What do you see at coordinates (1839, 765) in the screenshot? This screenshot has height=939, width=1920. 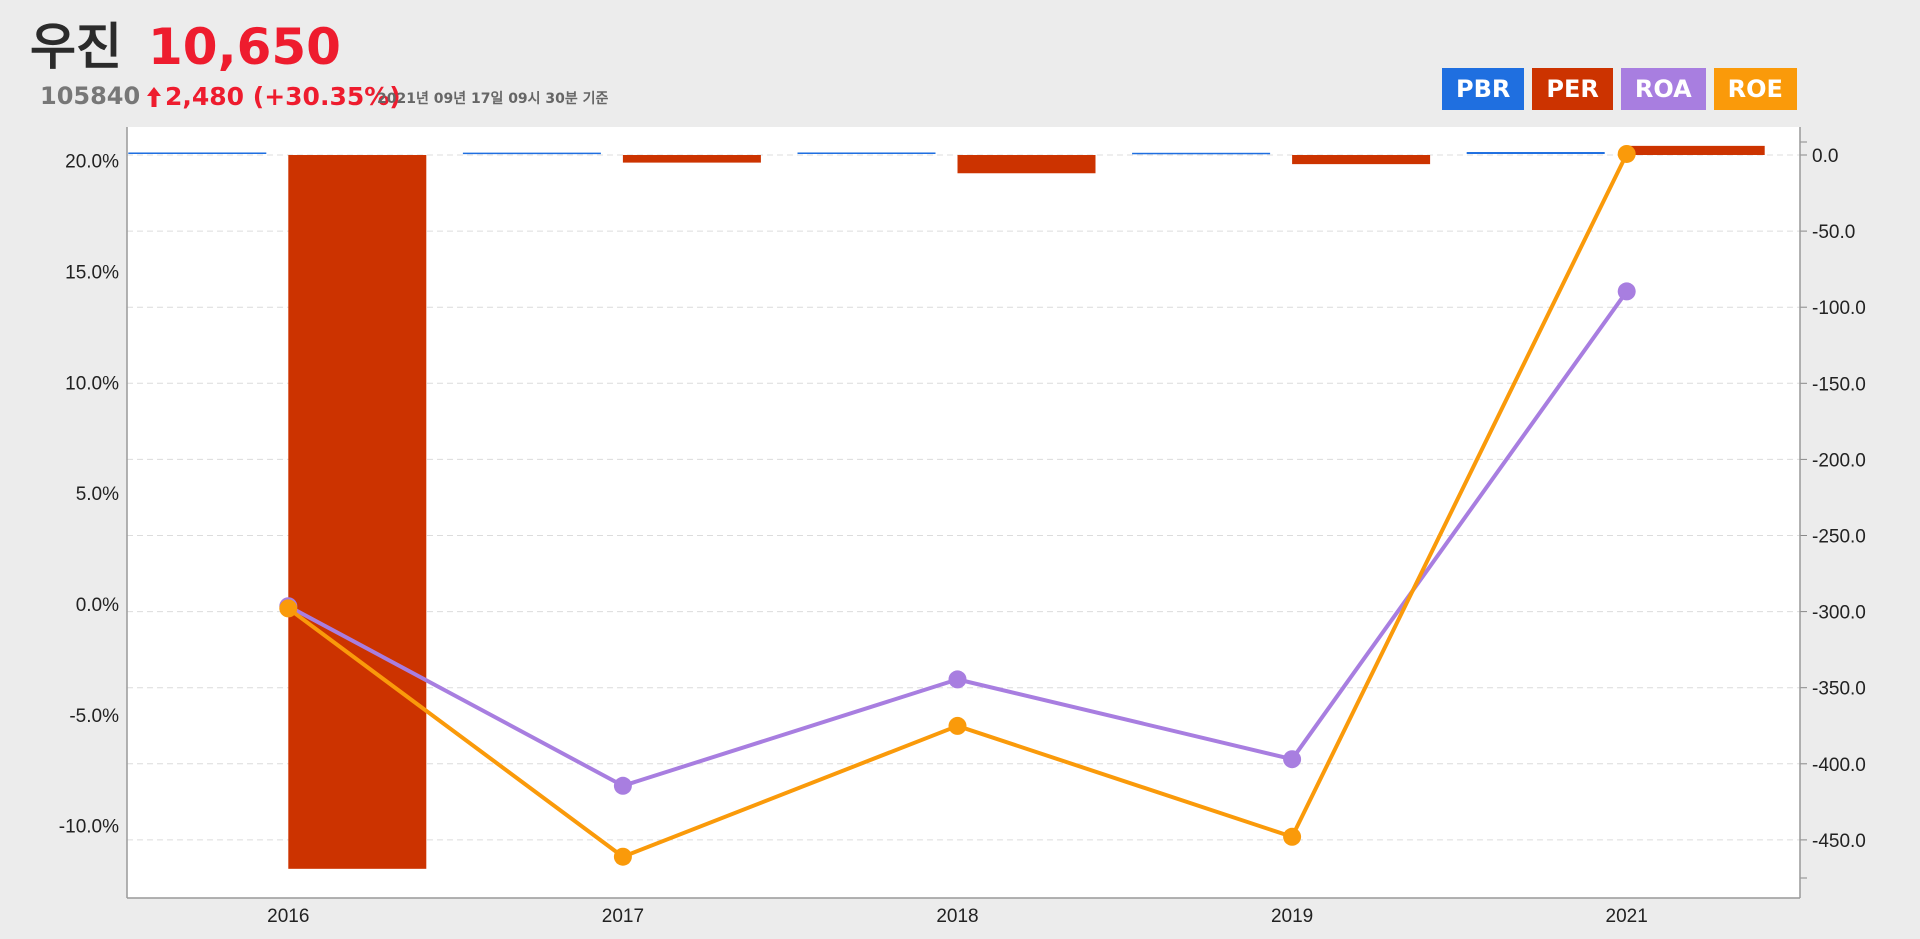 I see `y-right-tick-label: -400.0` at bounding box center [1839, 765].